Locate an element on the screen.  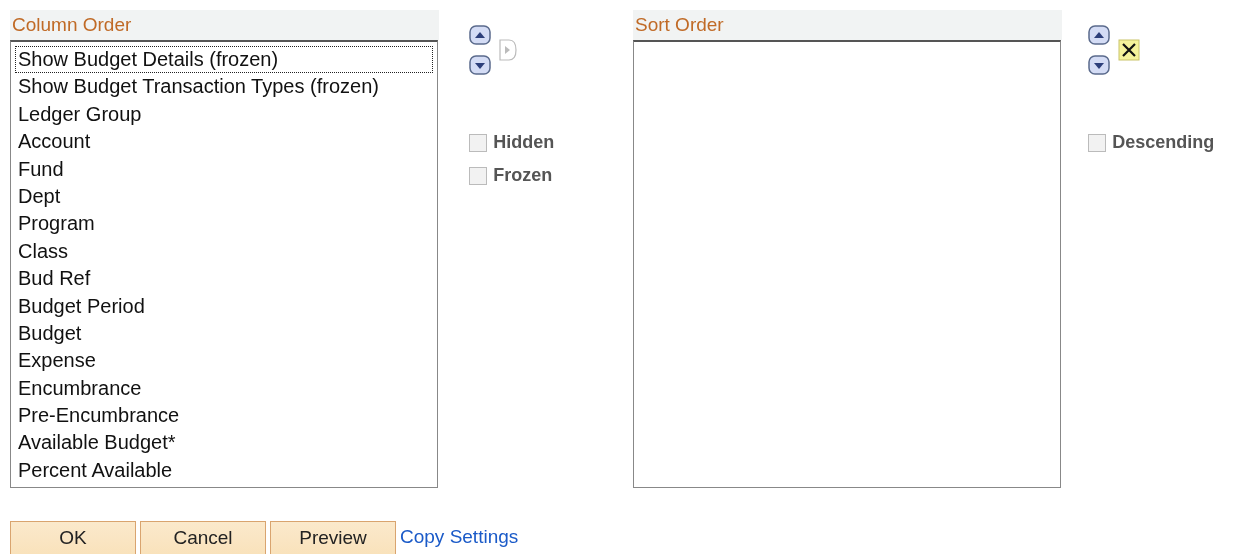
action-button: Preview is located at coordinates (333, 537).